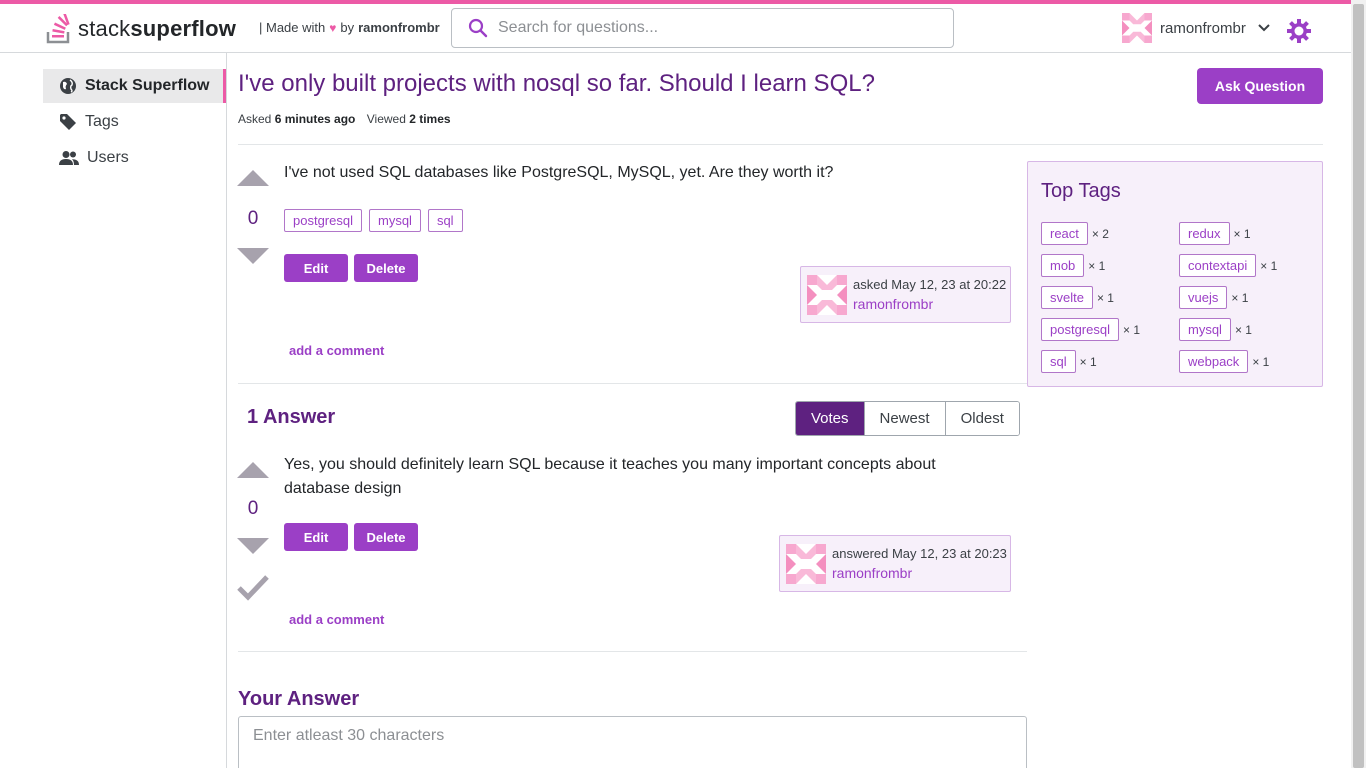 The width and height of the screenshot is (1366, 768). I want to click on top-tag-item: svelte × 1, so click(1077, 297).